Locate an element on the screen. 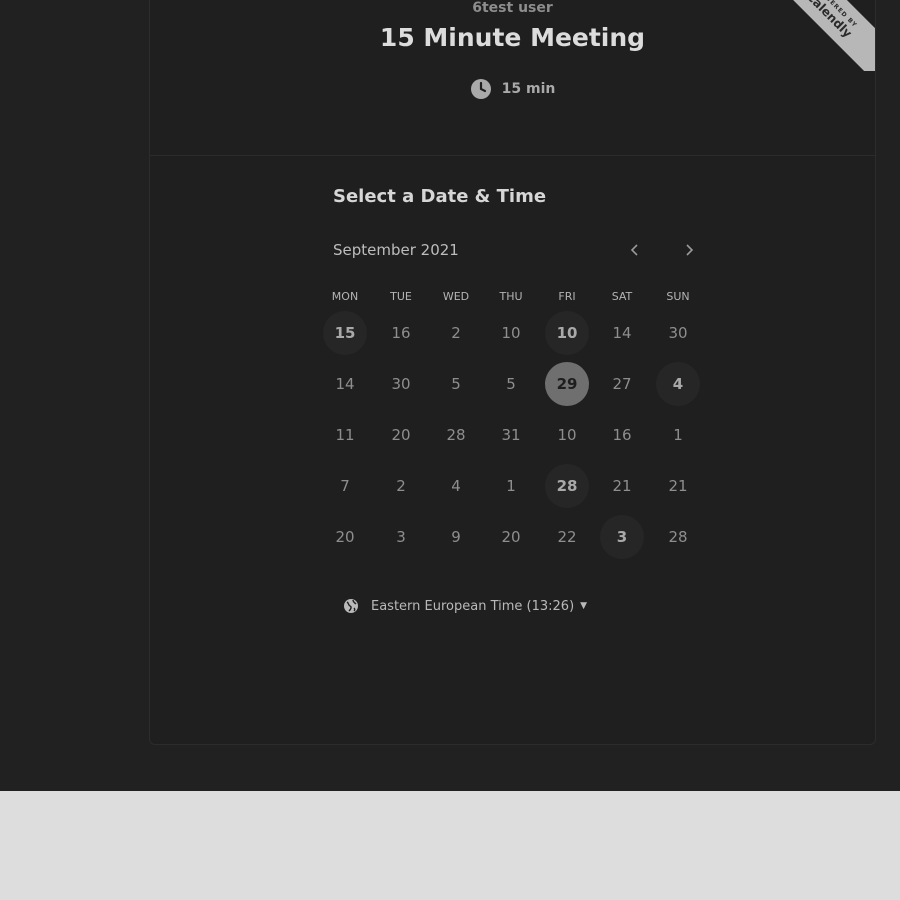  calendar-day: 31 is located at coordinates (511, 435).